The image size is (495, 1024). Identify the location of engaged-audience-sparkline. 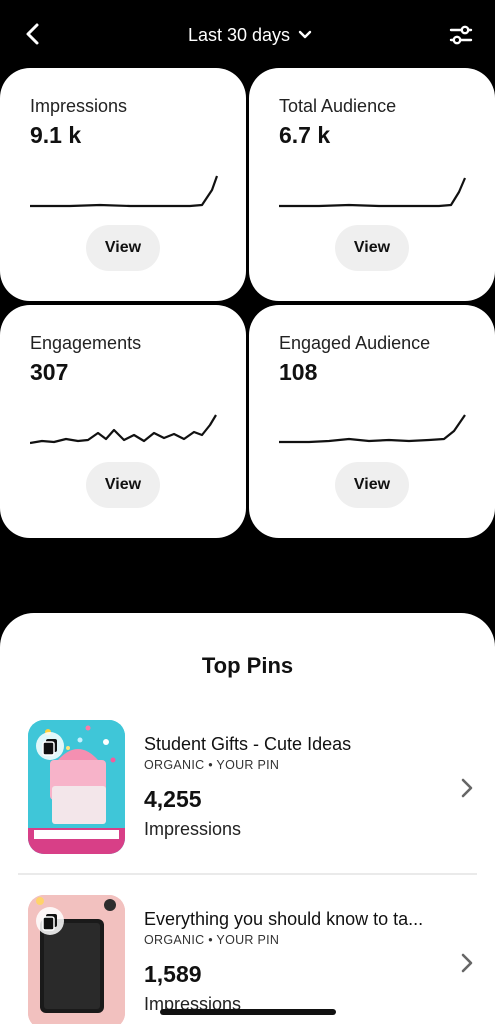
(372, 429).